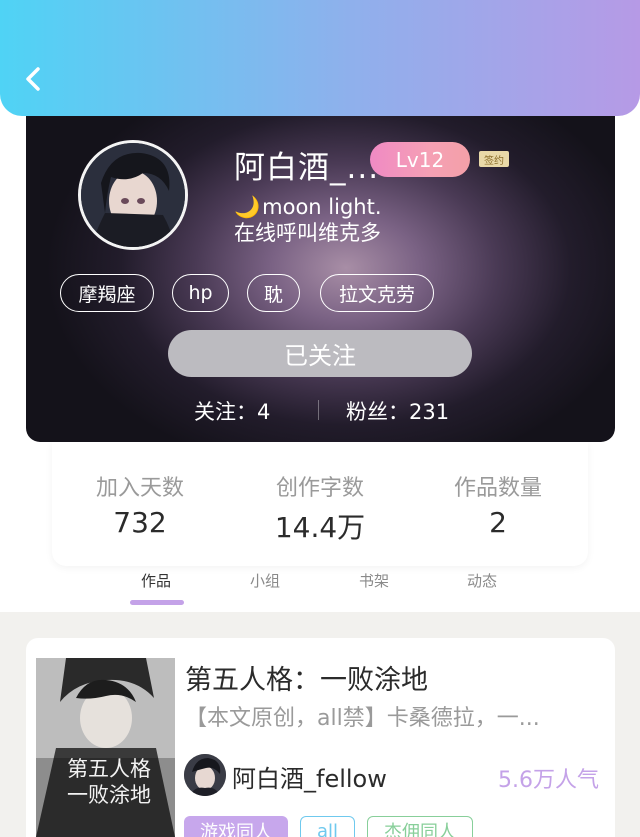 Image resolution: width=640 pixels, height=837 pixels. I want to click on active-tab-indicator, so click(157, 602).